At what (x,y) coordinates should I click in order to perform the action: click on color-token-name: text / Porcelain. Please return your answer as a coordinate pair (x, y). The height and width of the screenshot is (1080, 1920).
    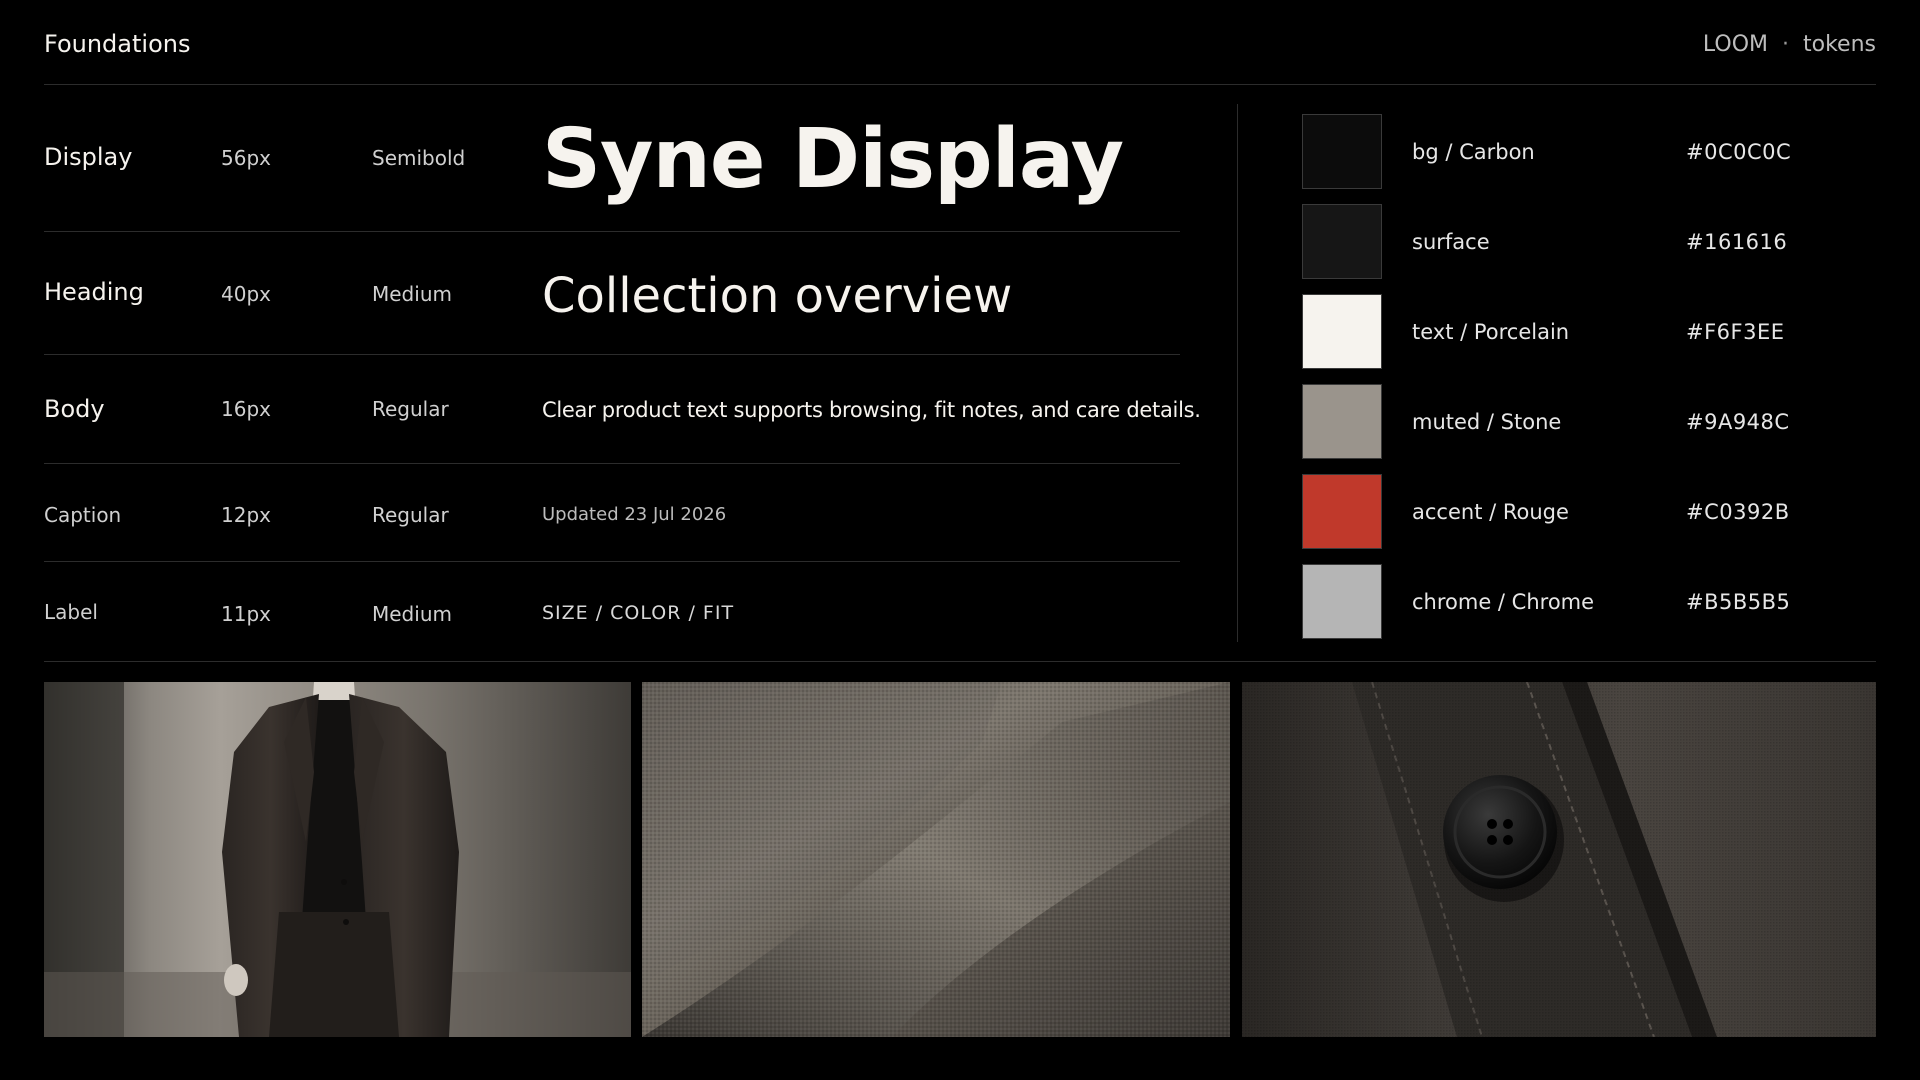
    Looking at the image, I should click on (1491, 332).